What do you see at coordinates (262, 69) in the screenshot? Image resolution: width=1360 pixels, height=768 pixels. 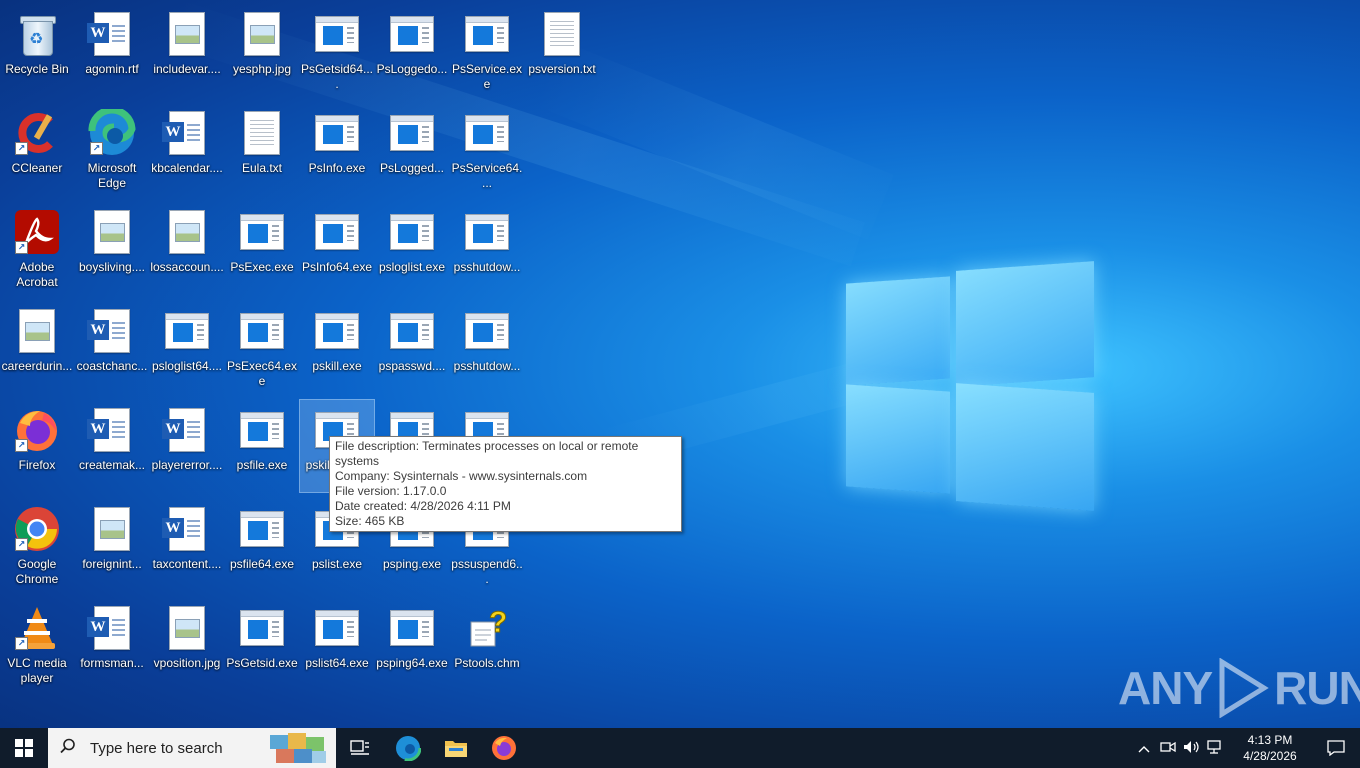 I see `desktop-icon-label: yesphp.jpg` at bounding box center [262, 69].